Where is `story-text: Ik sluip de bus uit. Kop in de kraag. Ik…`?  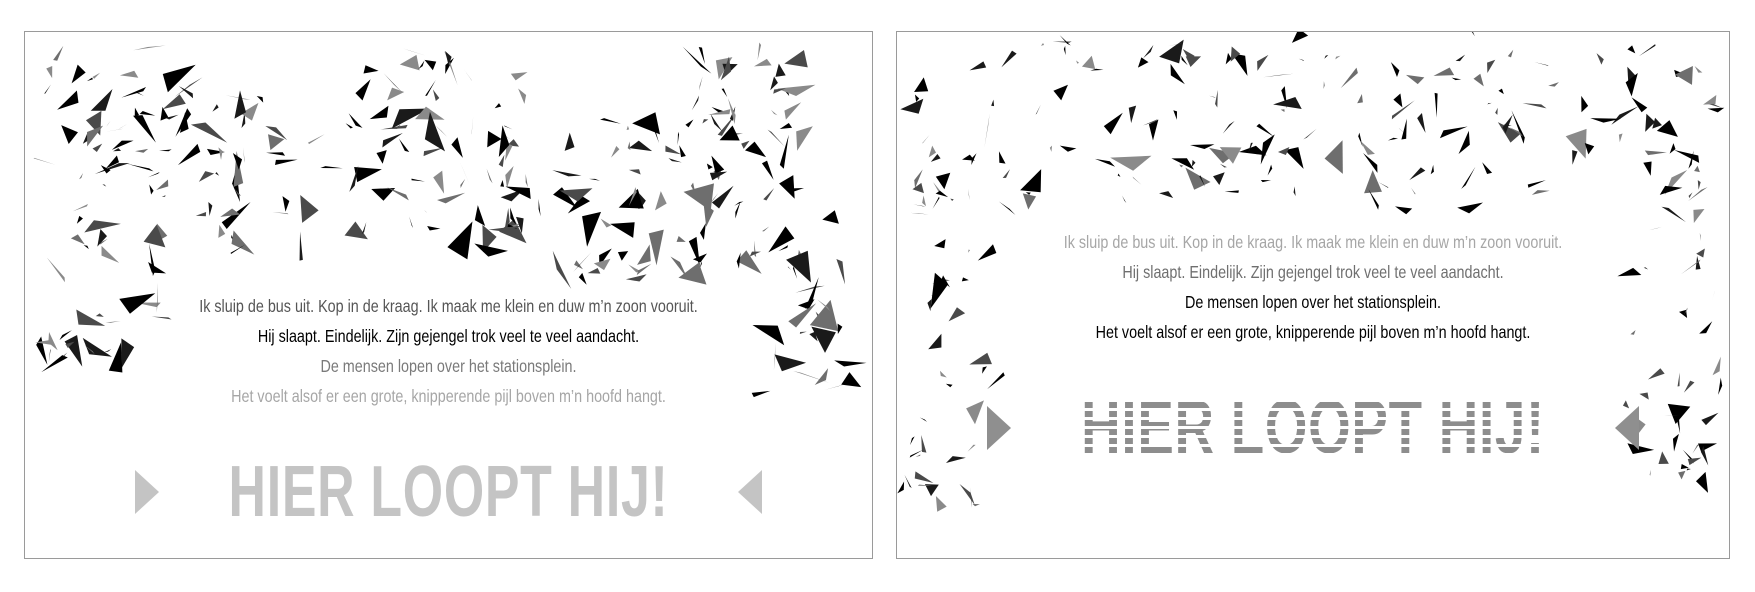
story-text: Ik sluip de bus uit. Kop in de kraag. Ik… is located at coordinates (448, 351).